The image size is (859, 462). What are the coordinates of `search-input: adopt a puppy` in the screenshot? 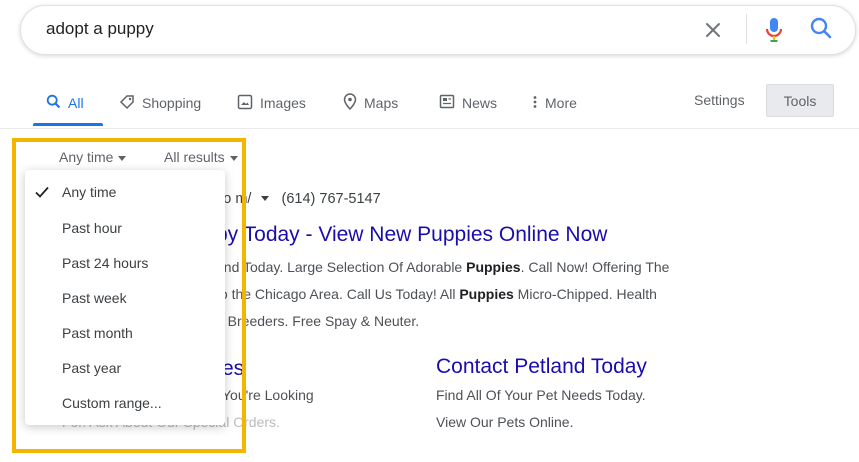 It's located at (100, 29).